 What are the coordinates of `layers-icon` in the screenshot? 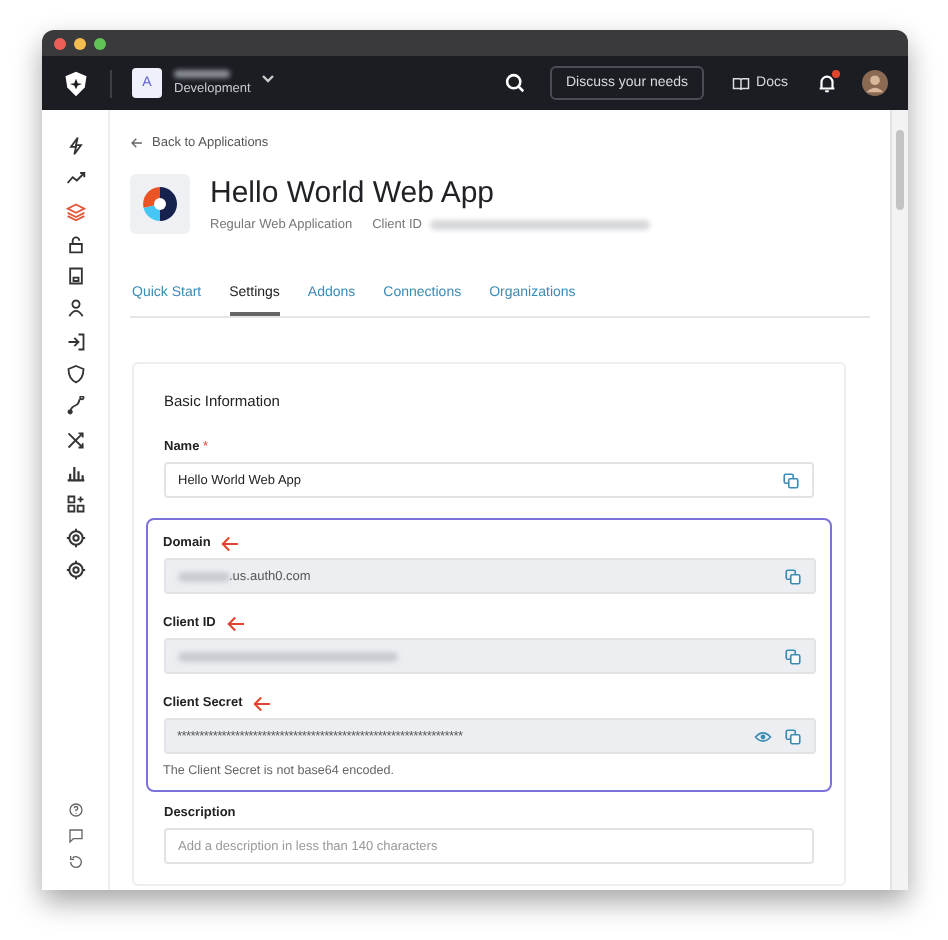 It's located at (75, 211).